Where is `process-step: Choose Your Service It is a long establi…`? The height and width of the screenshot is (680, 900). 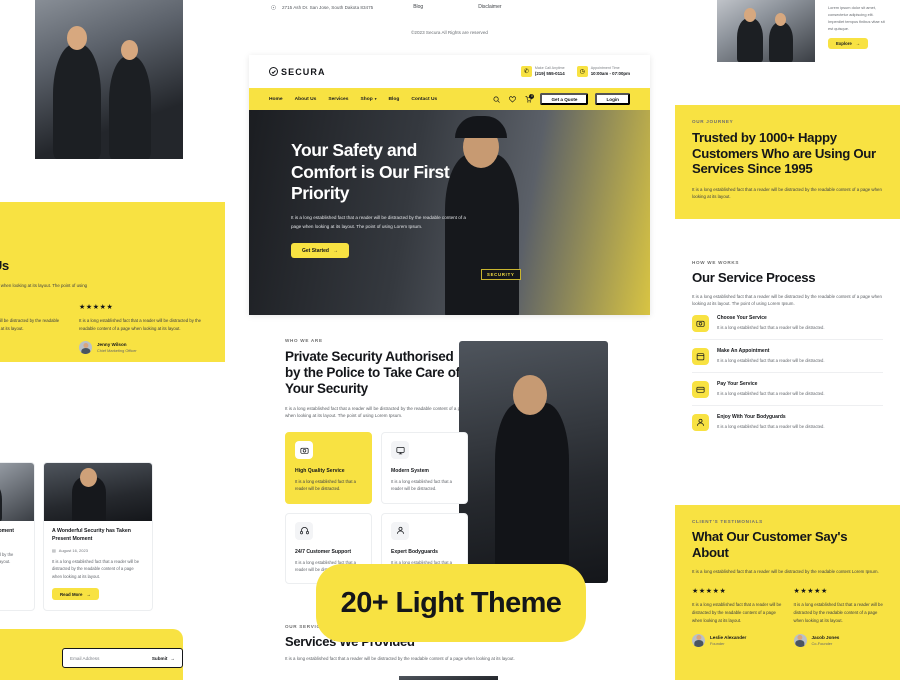
process-step: Choose Your Service It is a long establi… is located at coordinates (787, 324).